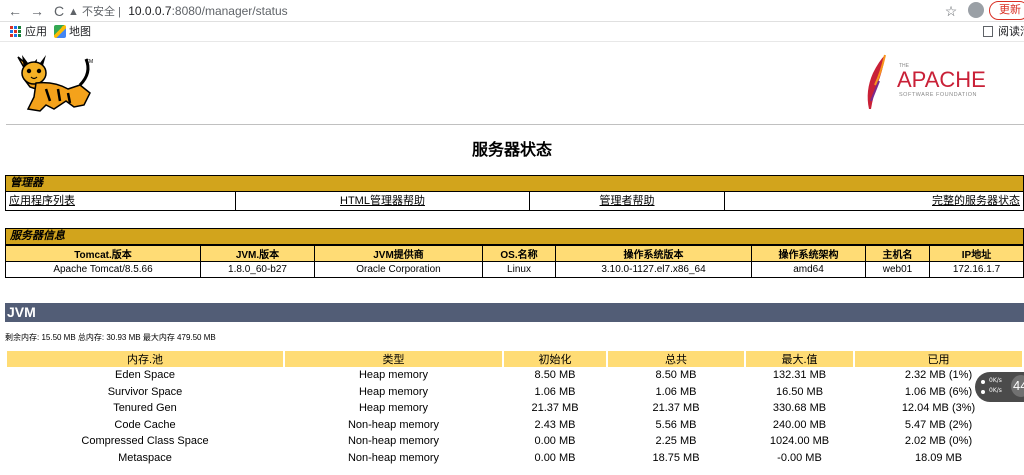  I want to click on server-info-header: 主机名, so click(897, 253).